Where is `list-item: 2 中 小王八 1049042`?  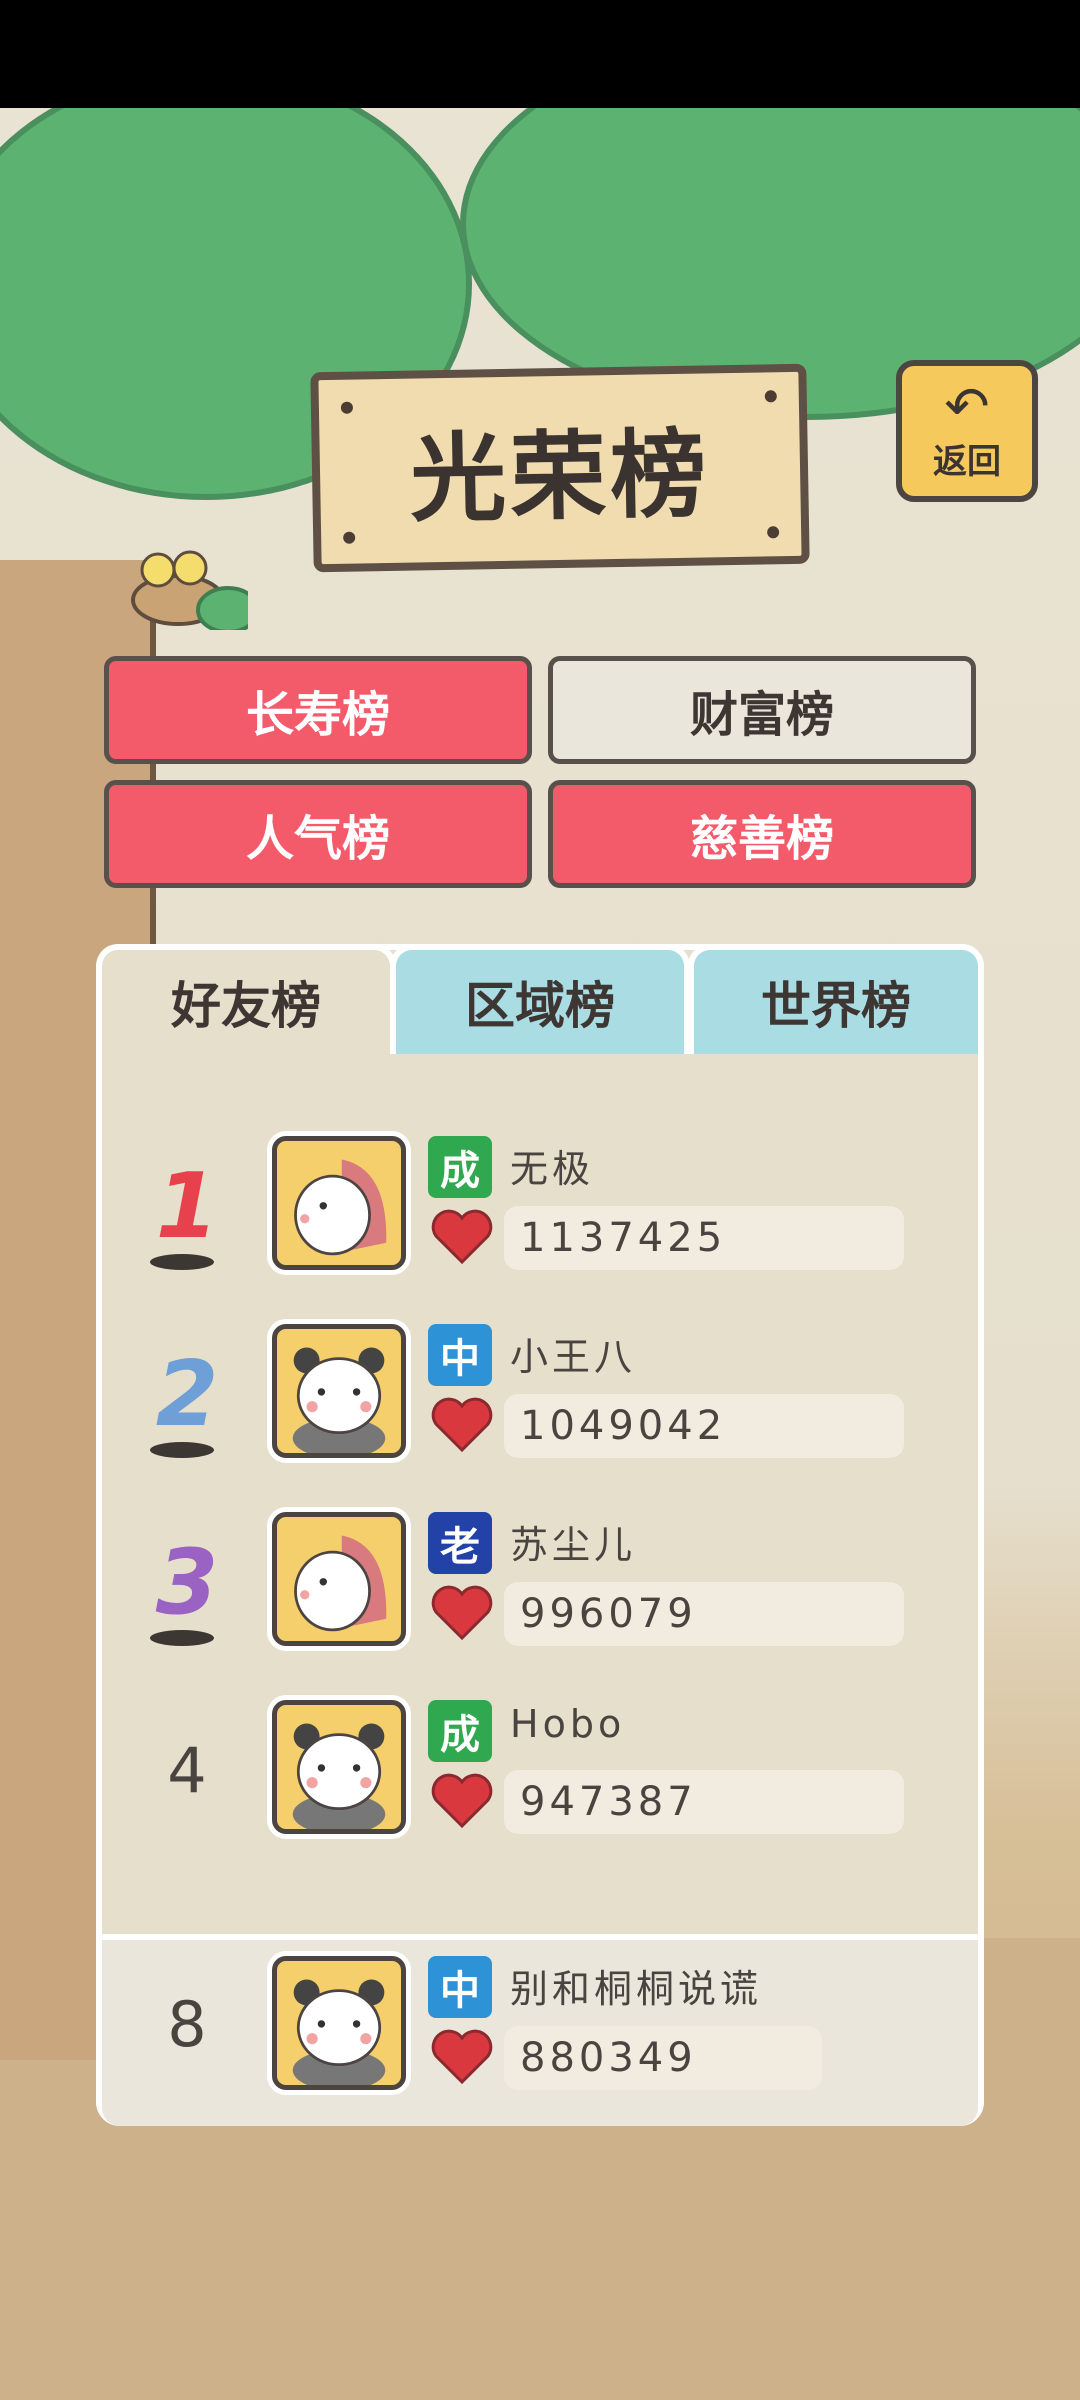
list-item: 2 中 小王八 1049042 is located at coordinates (540, 1408).